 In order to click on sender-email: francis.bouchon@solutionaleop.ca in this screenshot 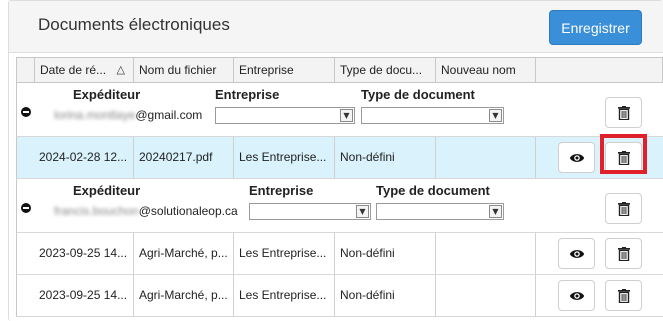, I will do `click(146, 211)`.